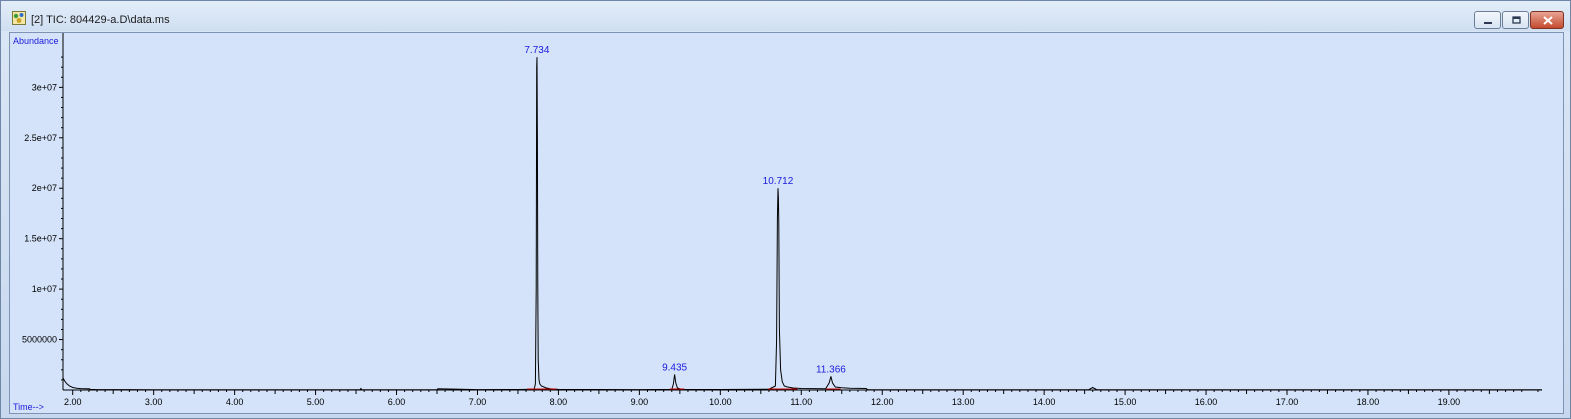  I want to click on x-tick-label: 19.00, so click(1449, 402).